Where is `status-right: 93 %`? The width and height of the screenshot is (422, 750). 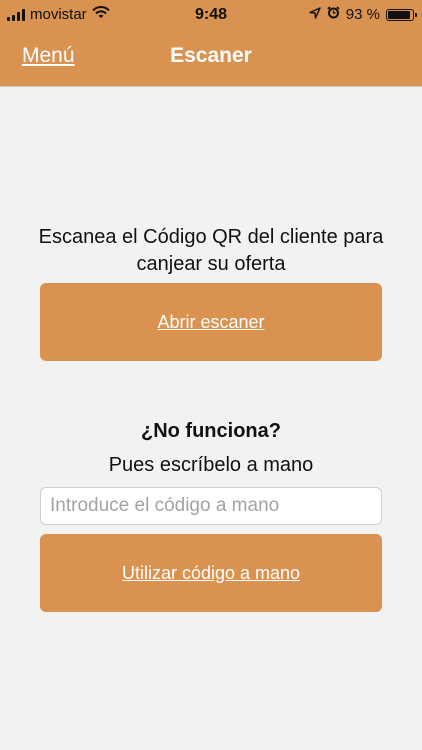 status-right: 93 % is located at coordinates (363, 14).